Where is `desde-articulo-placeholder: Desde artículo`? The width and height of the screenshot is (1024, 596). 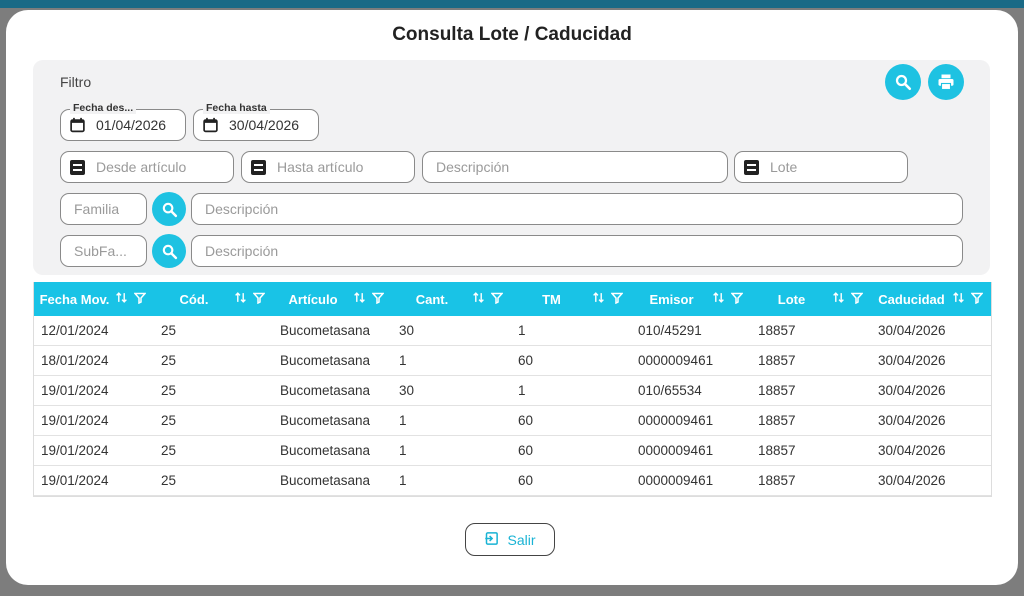
desde-articulo-placeholder: Desde artículo is located at coordinates (141, 167).